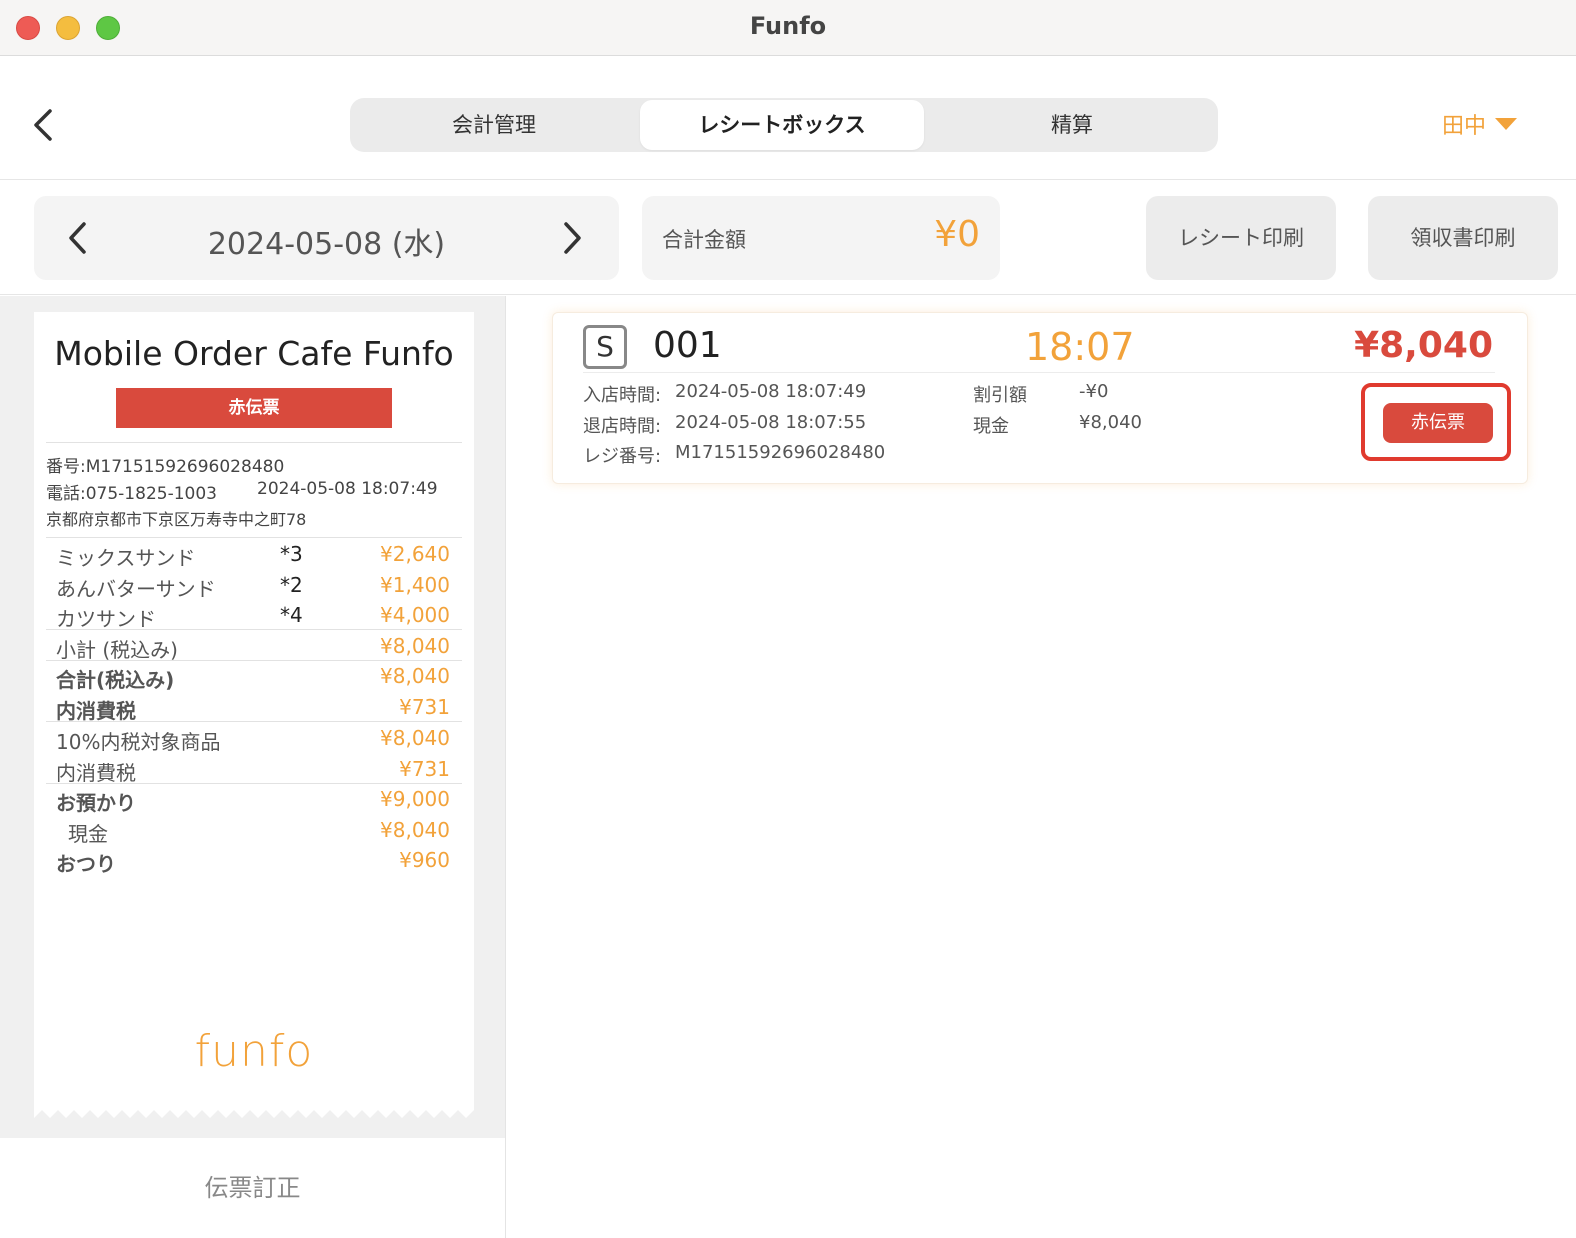 The image size is (1576, 1238). I want to click on summary-row: 10%内税対象商品 ¥8,040, so click(253, 740).